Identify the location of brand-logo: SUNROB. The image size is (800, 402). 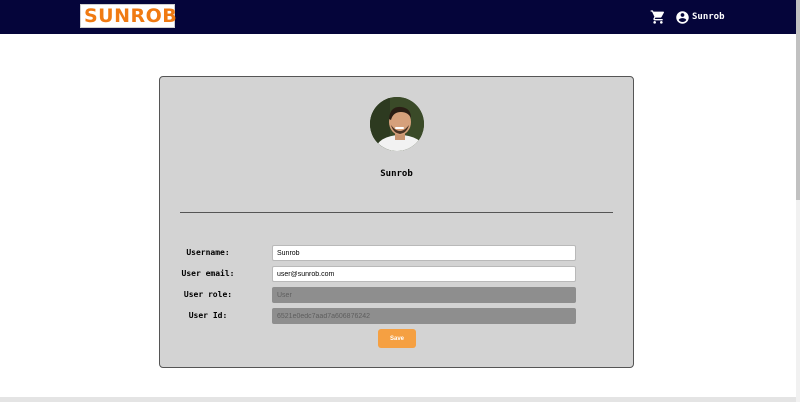
(129, 16).